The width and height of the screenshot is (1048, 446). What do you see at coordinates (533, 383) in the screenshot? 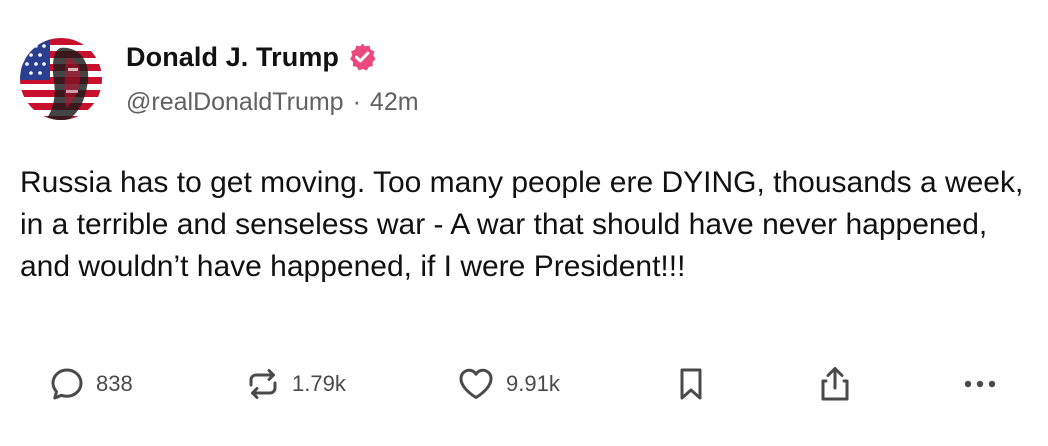
I see `like-count: 9.91k` at bounding box center [533, 383].